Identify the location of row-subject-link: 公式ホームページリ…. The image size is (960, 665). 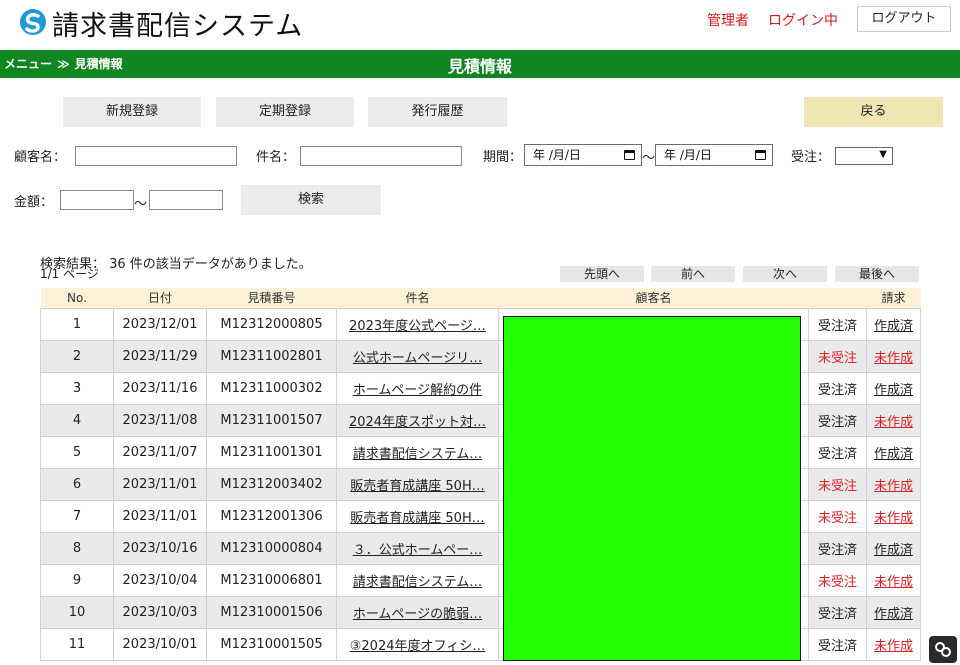
(417, 356).